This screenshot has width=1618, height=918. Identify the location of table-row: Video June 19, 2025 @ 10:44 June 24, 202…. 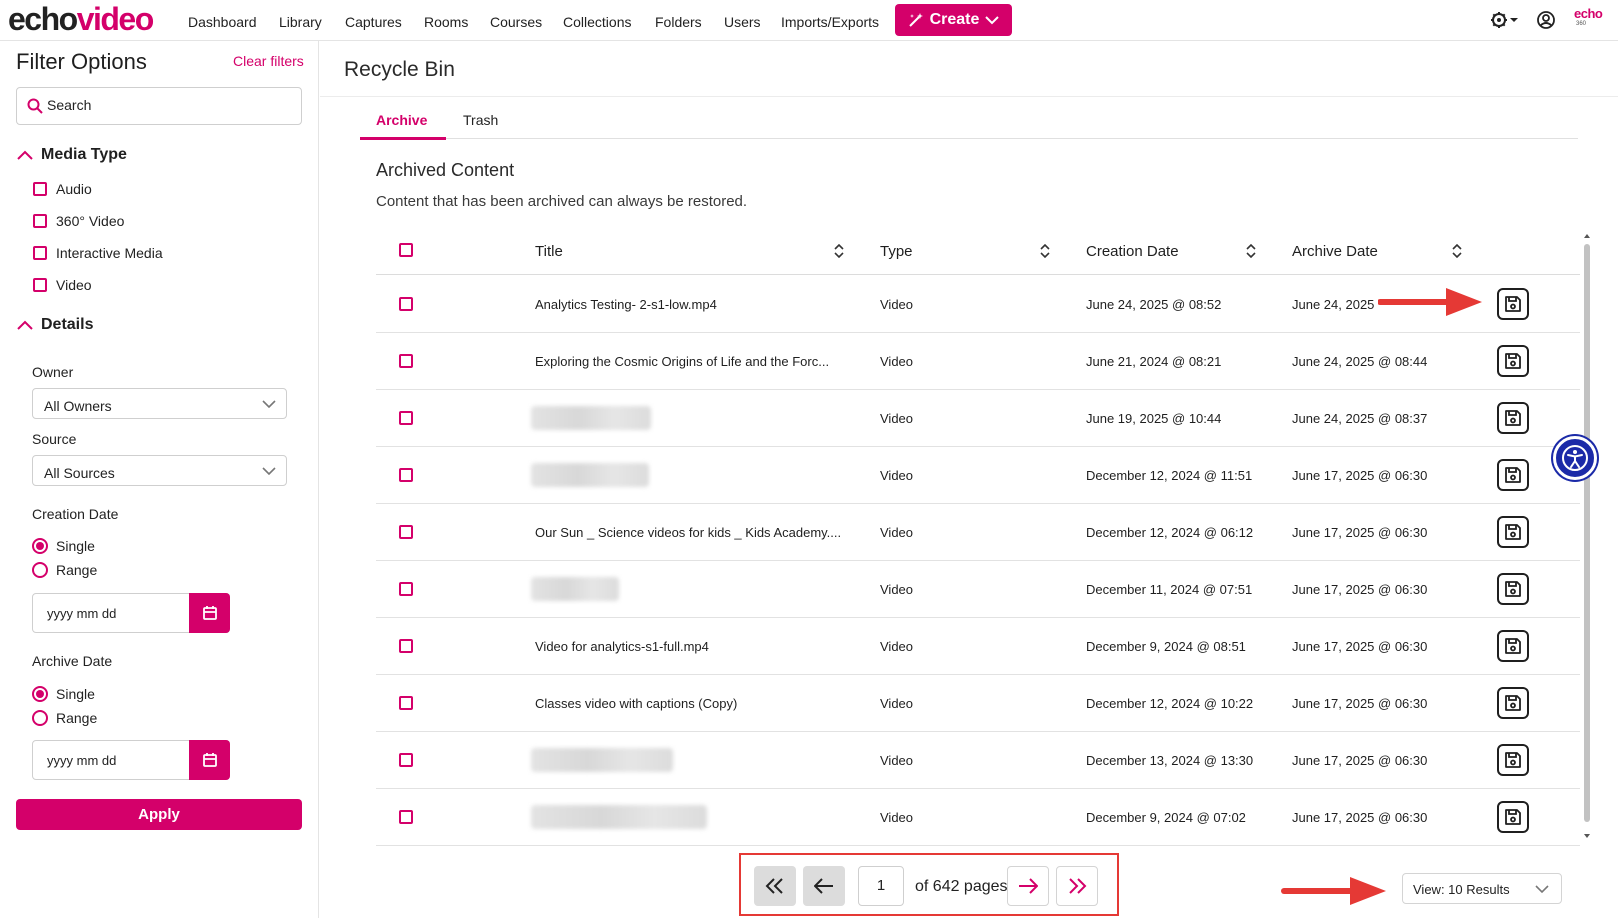
(978, 418).